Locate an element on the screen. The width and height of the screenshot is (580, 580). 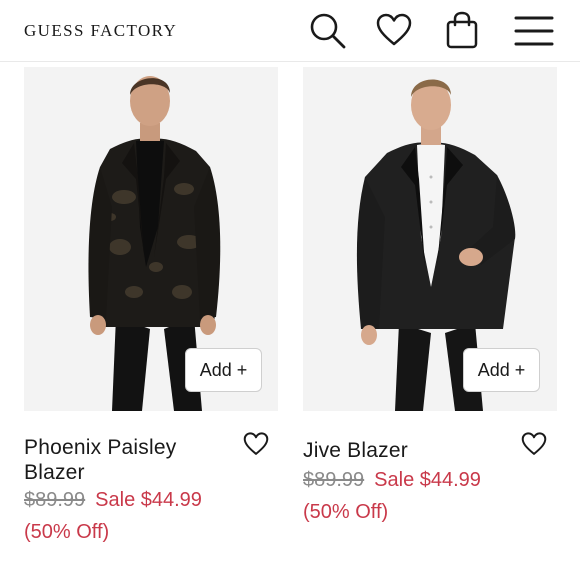
shopping-bag-icon is located at coordinates (462, 30).